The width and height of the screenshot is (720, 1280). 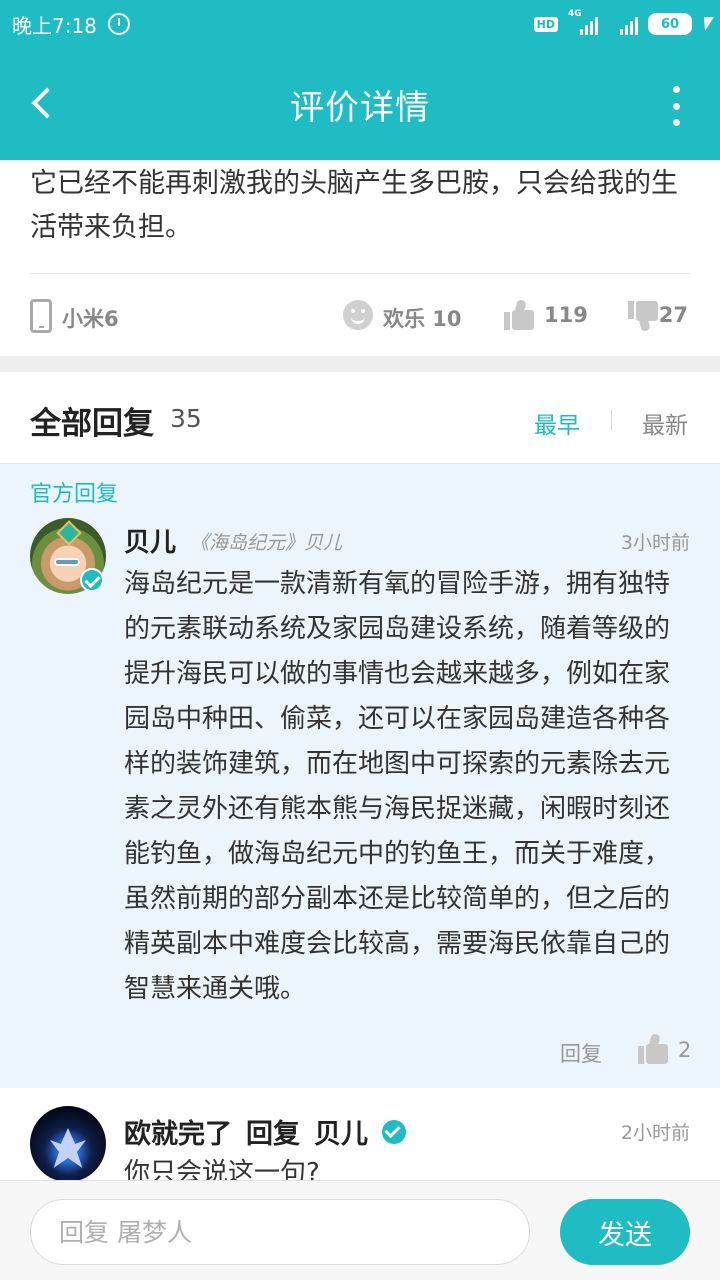 I want to click on hd-icon: HD, so click(x=545, y=24).